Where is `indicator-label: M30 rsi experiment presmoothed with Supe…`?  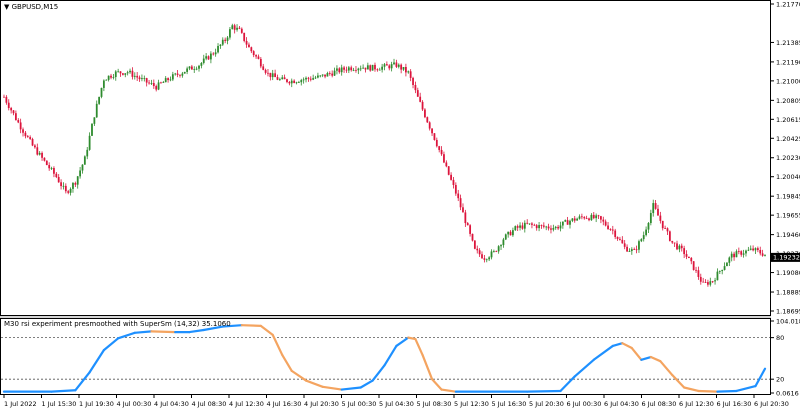 indicator-label: M30 rsi experiment presmoothed with Supe… is located at coordinates (117, 324).